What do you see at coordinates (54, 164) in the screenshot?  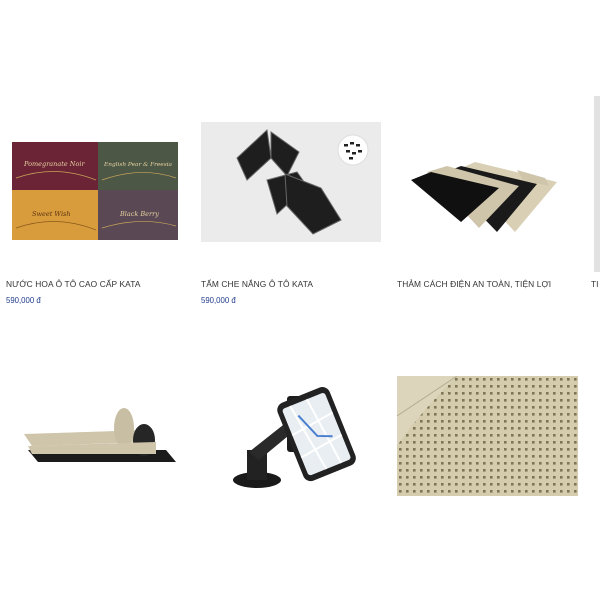 I see `box-label: Pomegranate Noir` at bounding box center [54, 164].